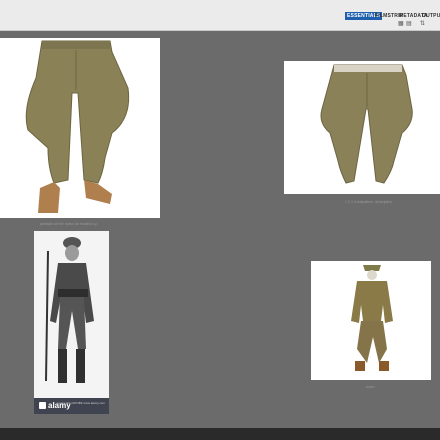 Image resolution: width=440 pixels, height=440 pixels. Describe the element at coordinates (69, 224) in the screenshot. I see `caption-breeches-front: pantalón de fiel nuevo de modelo u.p` at that location.